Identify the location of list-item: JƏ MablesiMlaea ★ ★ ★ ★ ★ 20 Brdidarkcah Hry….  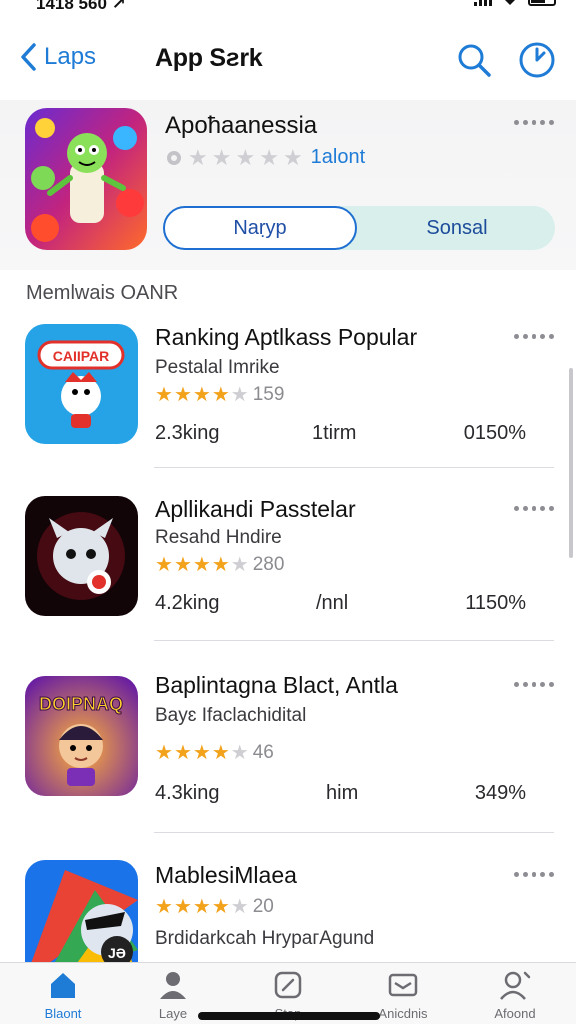
(288, 911).